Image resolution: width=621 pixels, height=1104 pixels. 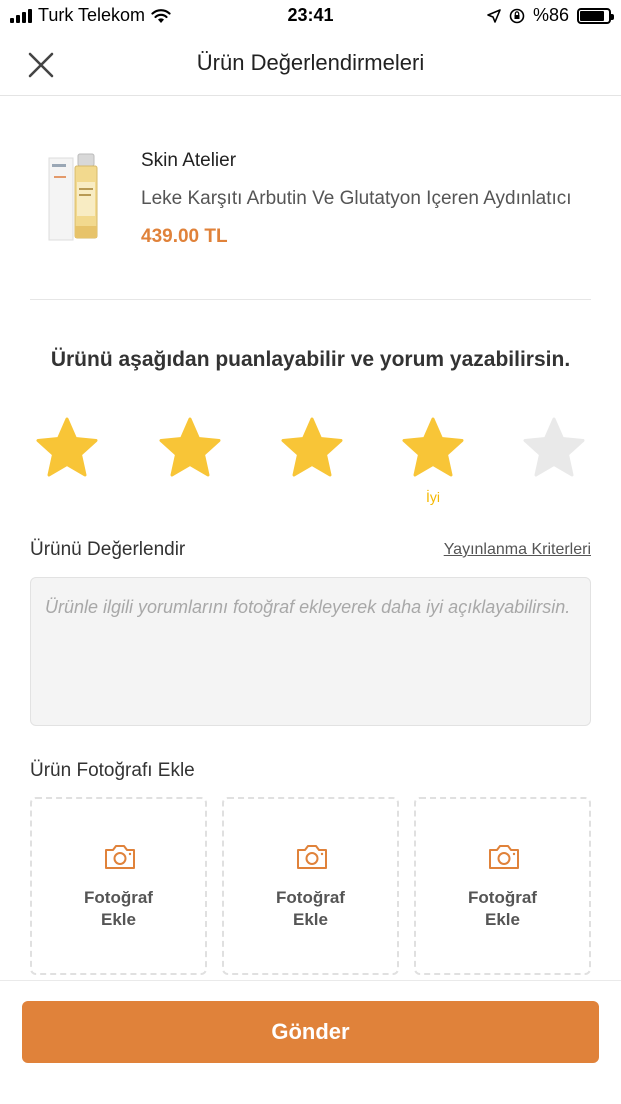 I want to click on star-5-icon, so click(x=554, y=448).